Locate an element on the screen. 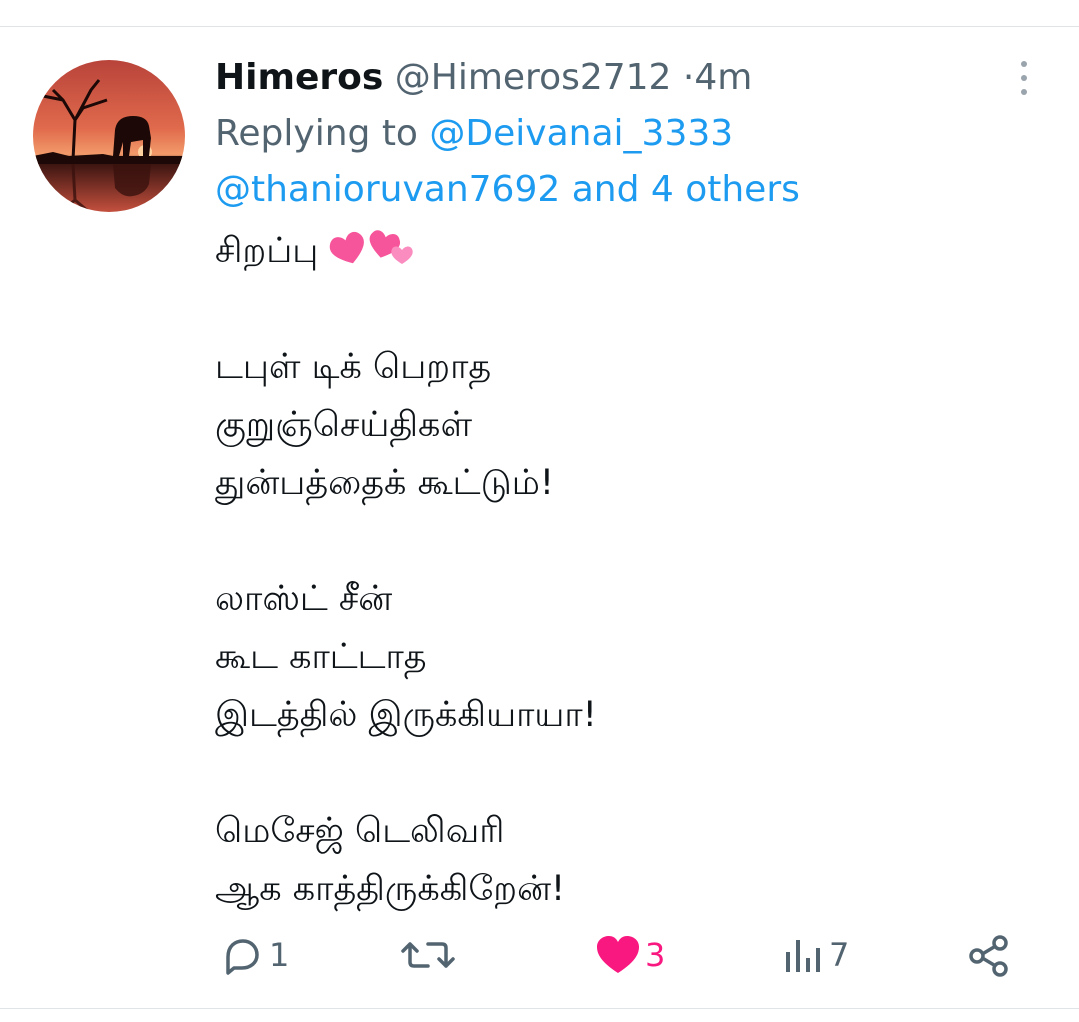 This screenshot has height=1022, width=1079. tweet-line: கூட காட்டாத is located at coordinates (321, 657).